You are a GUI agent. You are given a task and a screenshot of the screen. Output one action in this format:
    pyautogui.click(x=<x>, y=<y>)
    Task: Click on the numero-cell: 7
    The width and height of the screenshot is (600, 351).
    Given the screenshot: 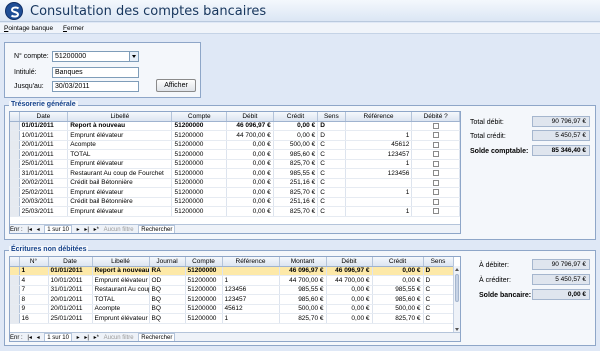 What is the action you would take?
    pyautogui.click(x=34, y=290)
    